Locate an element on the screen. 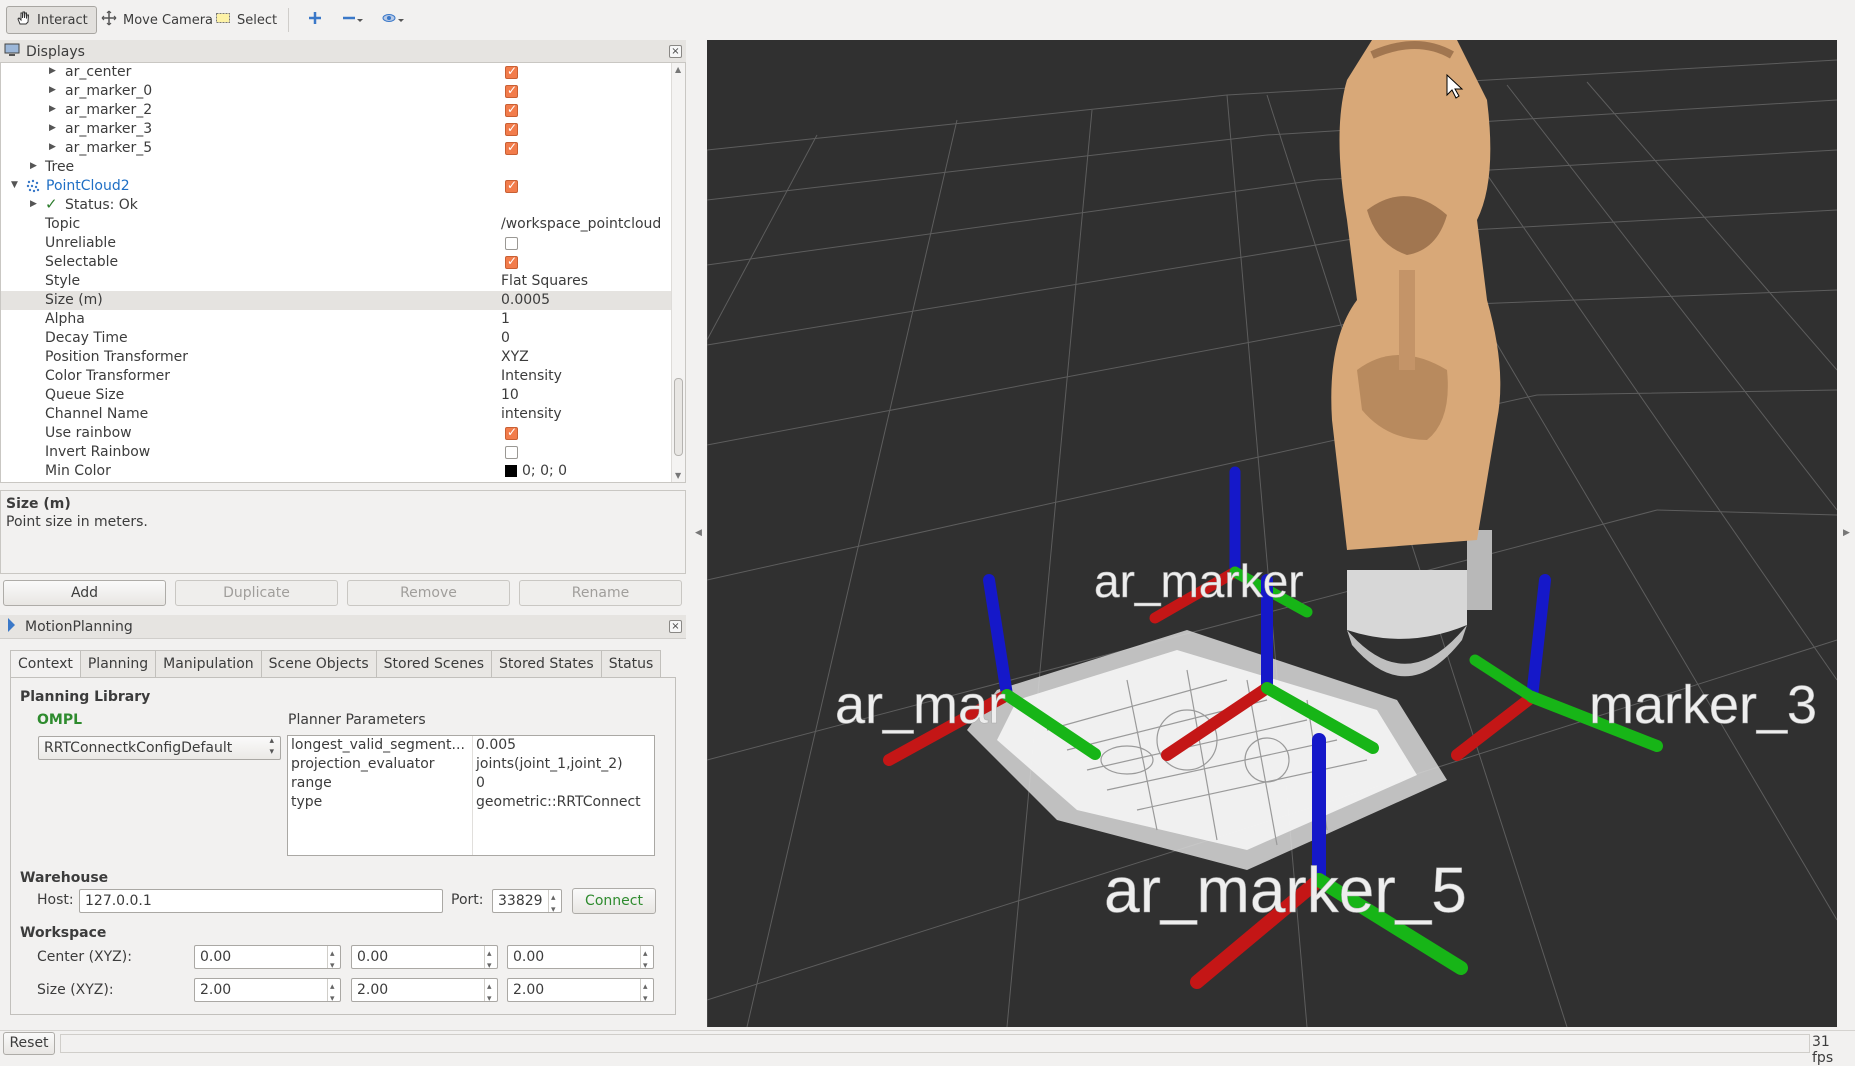 Image resolution: width=1855 pixels, height=1066 pixels. tree-row-alpha: Alpha 1 is located at coordinates (336, 319).